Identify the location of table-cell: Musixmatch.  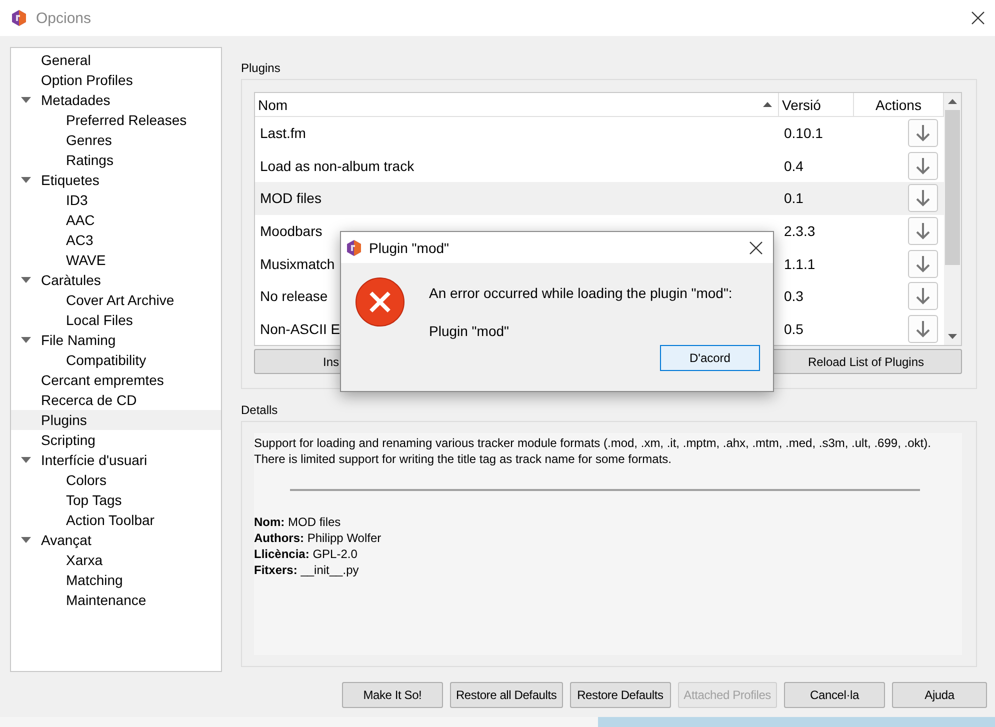
(297, 264).